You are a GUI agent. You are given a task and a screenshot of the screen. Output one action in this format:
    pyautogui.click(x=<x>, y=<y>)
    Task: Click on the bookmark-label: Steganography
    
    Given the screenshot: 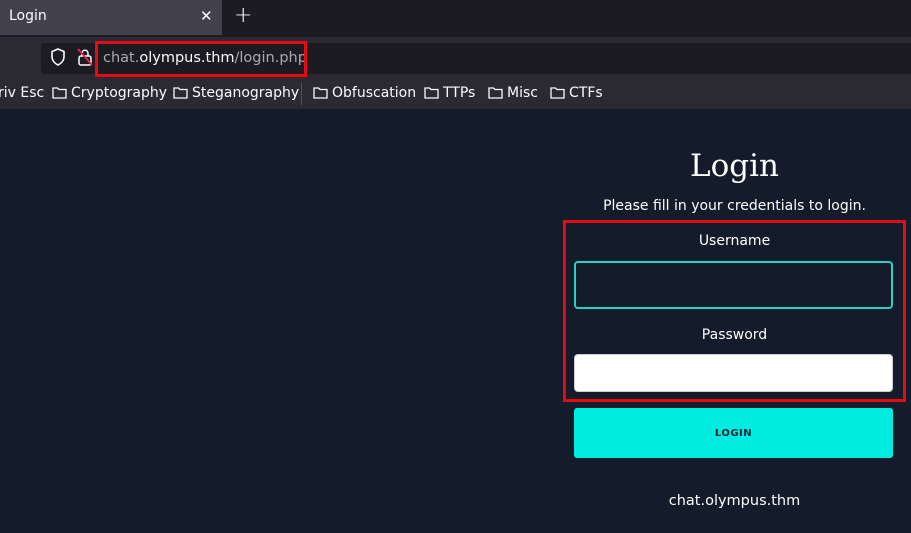 What is the action you would take?
    pyautogui.click(x=246, y=93)
    